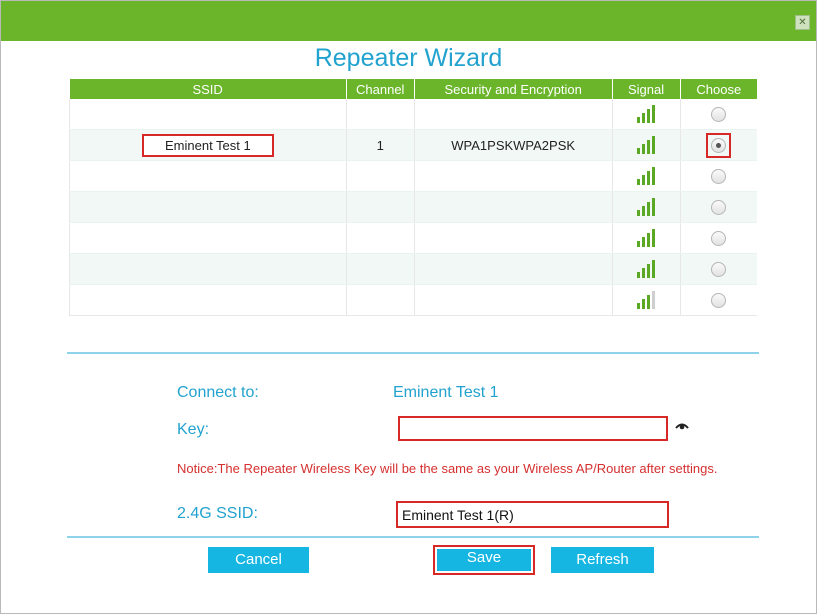 The image size is (817, 614). I want to click on refresh-button: Refresh, so click(602, 560).